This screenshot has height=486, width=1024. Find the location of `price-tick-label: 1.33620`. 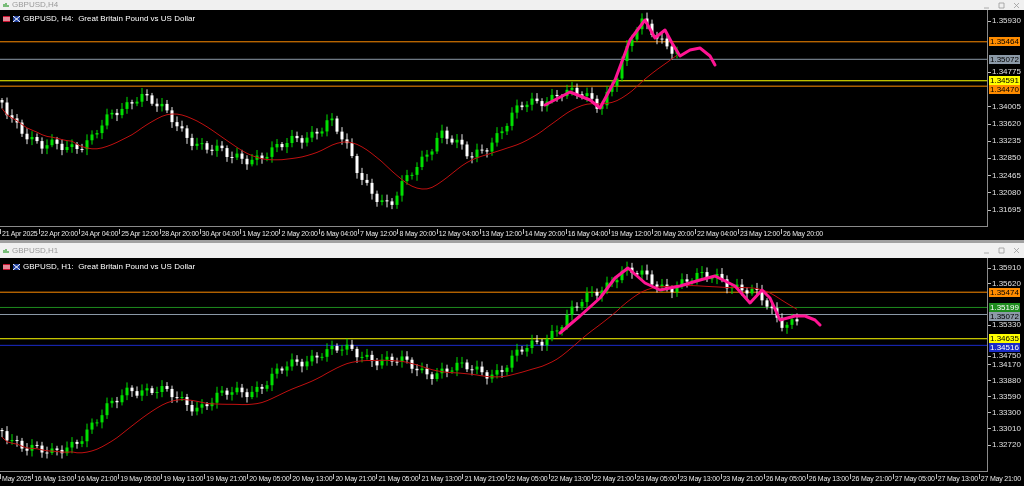

price-tick-label: 1.33620 is located at coordinates (1006, 124).